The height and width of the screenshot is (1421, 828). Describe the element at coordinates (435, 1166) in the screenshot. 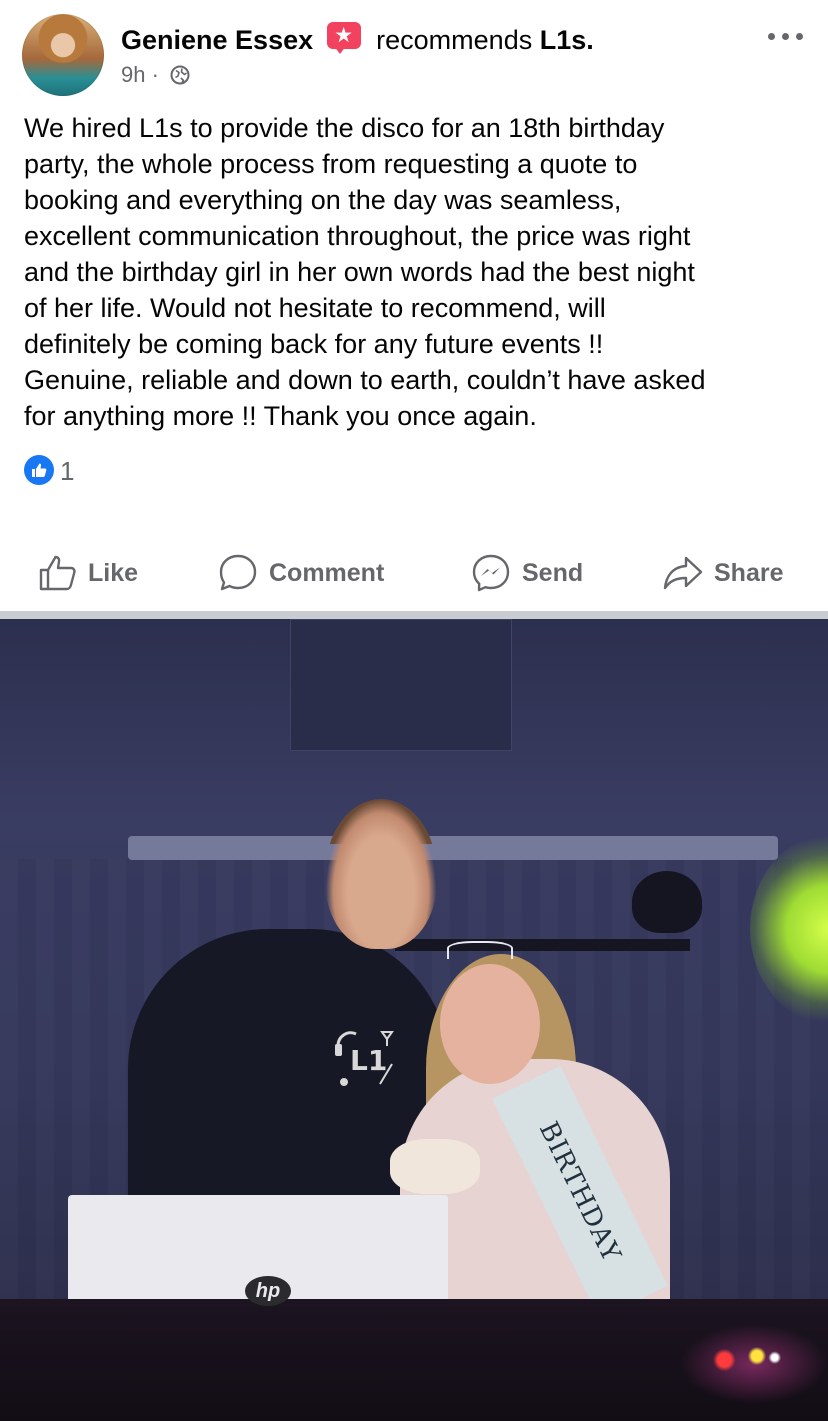

I see `hand` at that location.